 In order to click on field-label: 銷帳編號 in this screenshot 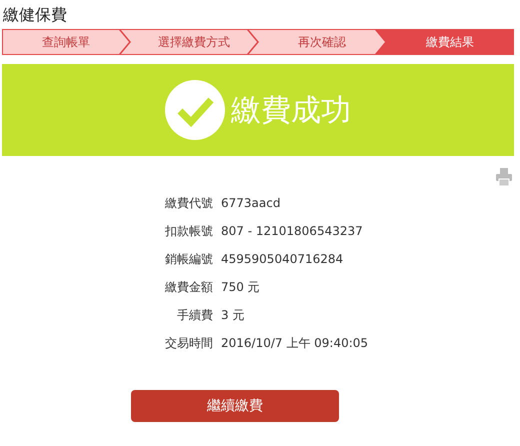, I will do `click(188, 259)`.